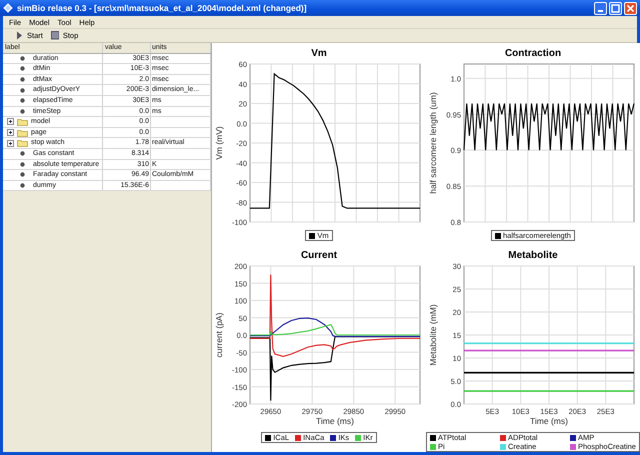 The width and height of the screenshot is (640, 455). Describe the element at coordinates (433, 143) in the screenshot. I see `axis-label: half sarcomere length (um)` at that location.